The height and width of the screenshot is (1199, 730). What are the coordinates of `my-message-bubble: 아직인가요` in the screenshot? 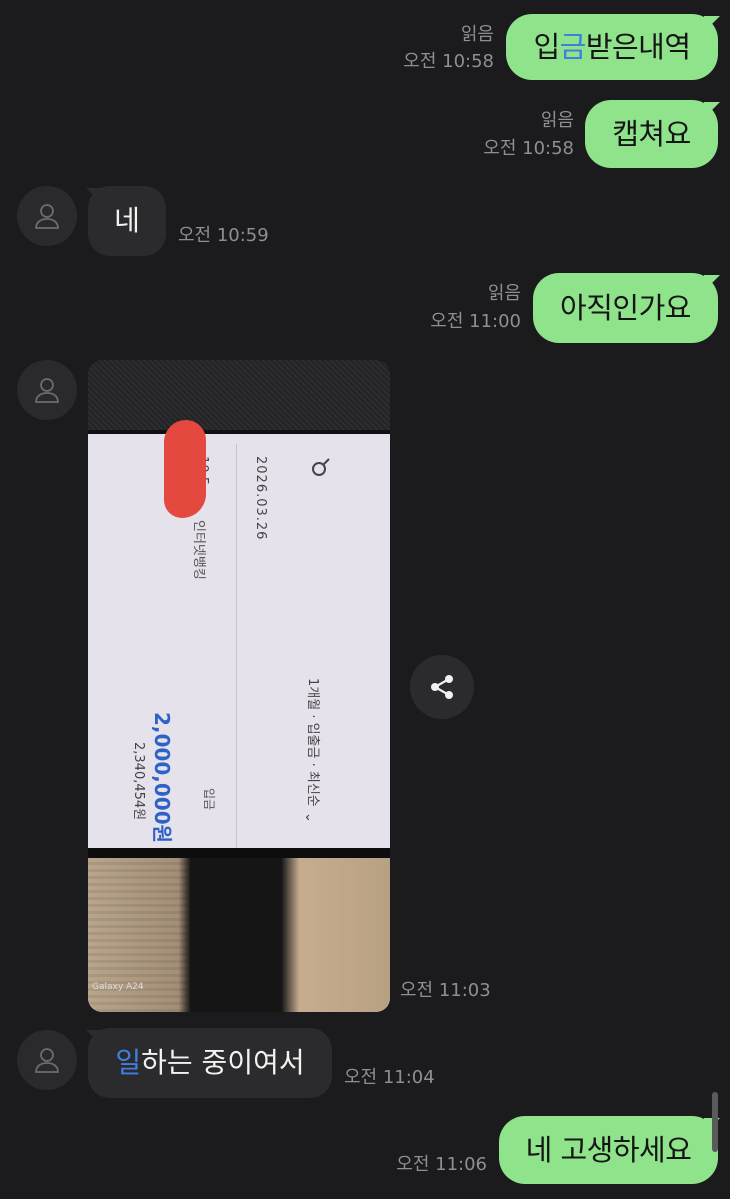 It's located at (626, 308).